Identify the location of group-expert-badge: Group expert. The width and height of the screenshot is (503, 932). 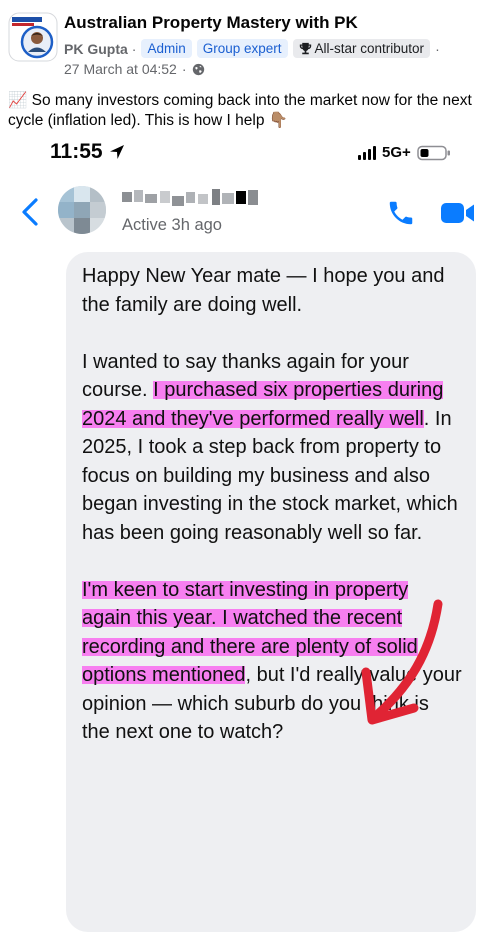
(242, 48).